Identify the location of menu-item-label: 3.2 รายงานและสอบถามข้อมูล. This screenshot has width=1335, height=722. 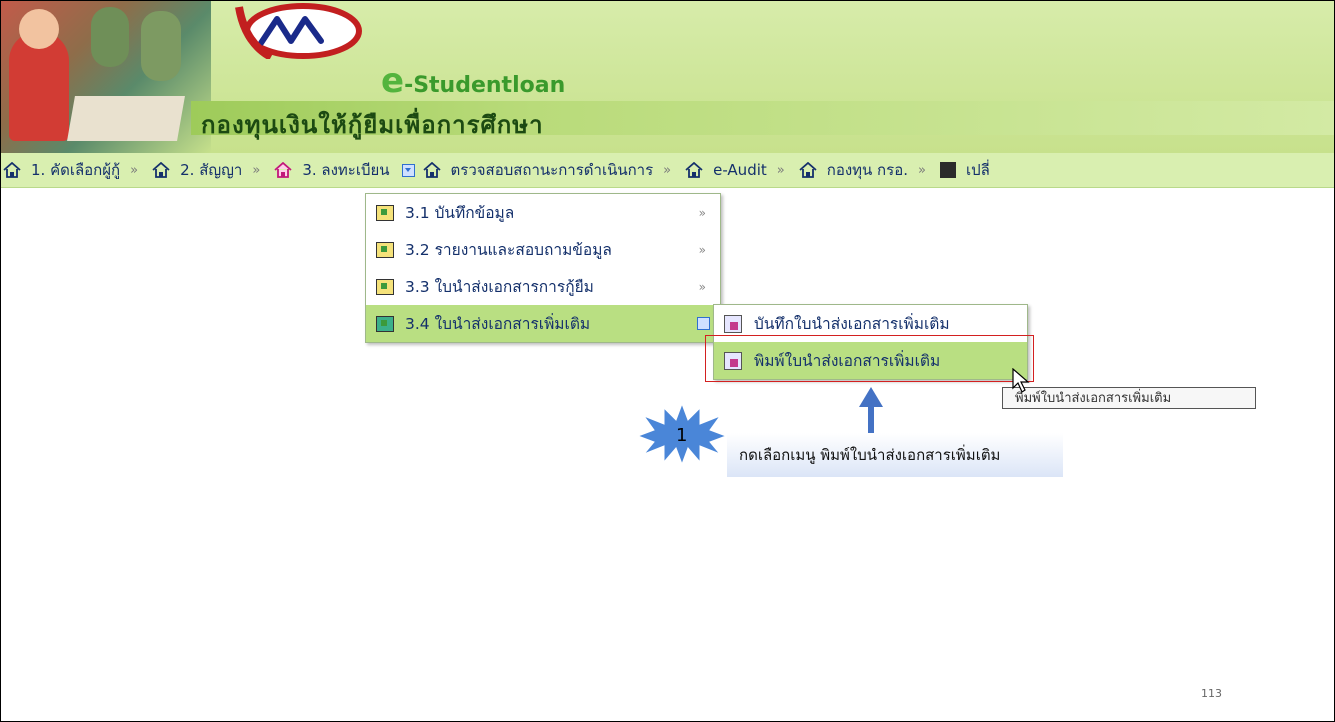
(508, 250).